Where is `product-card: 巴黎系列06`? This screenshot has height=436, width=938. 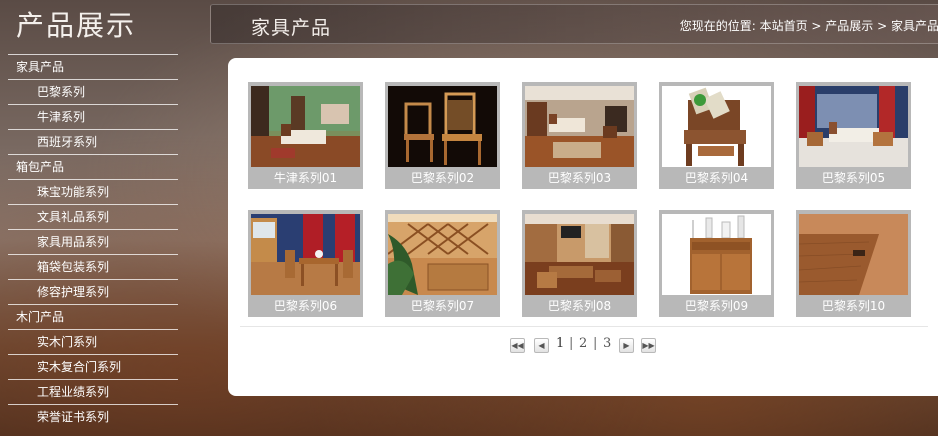 product-card: 巴黎系列06 is located at coordinates (305, 263).